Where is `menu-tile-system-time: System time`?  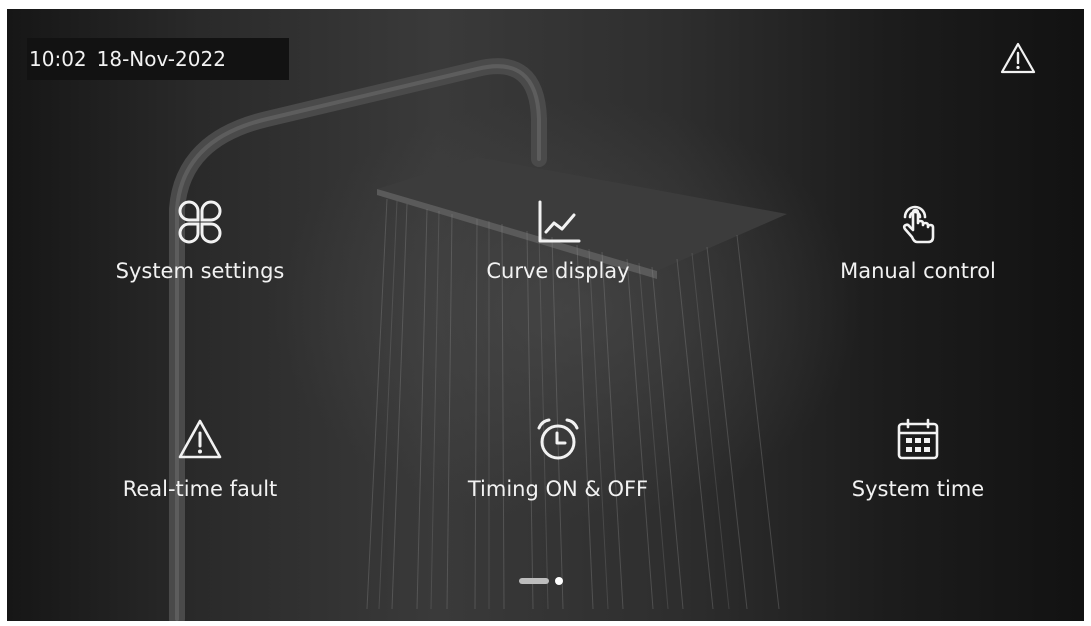 menu-tile-system-time: System time is located at coordinates (918, 472).